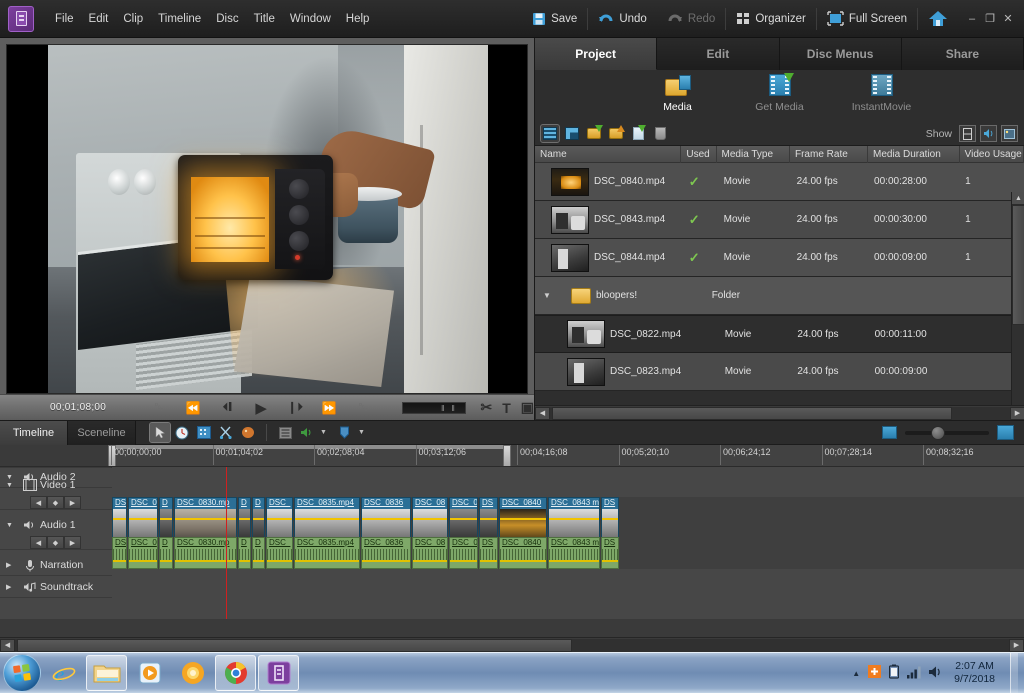 The width and height of the screenshot is (1024, 693). Describe the element at coordinates (691, 19) in the screenshot. I see `redo-button: Redo` at that location.